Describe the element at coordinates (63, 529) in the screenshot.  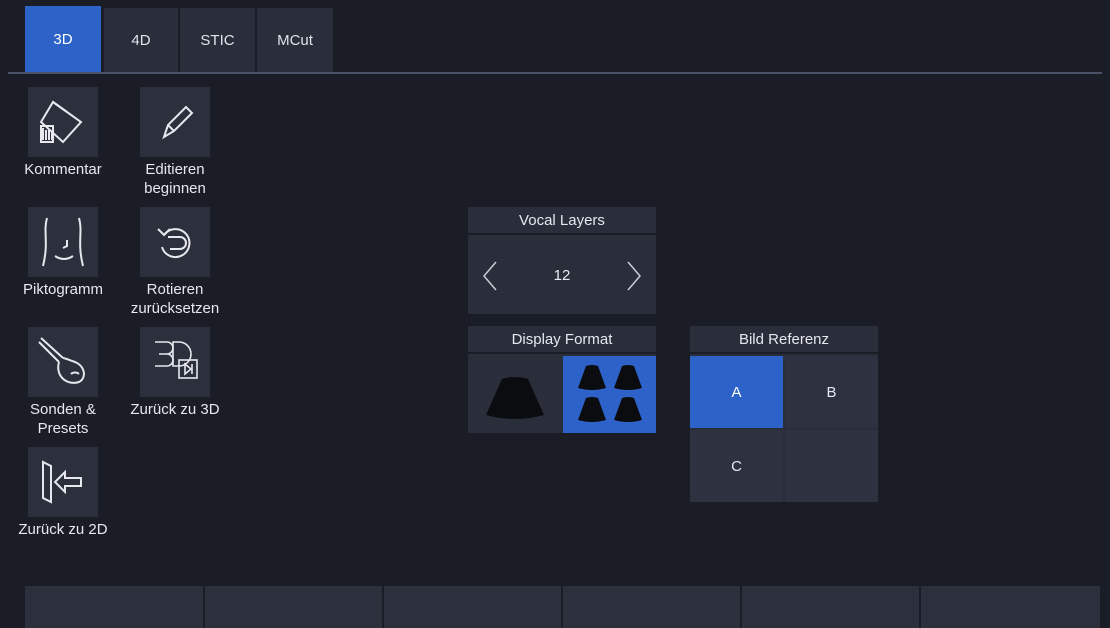
I see `back-to-2d-label: Zurück zu 2D` at that location.